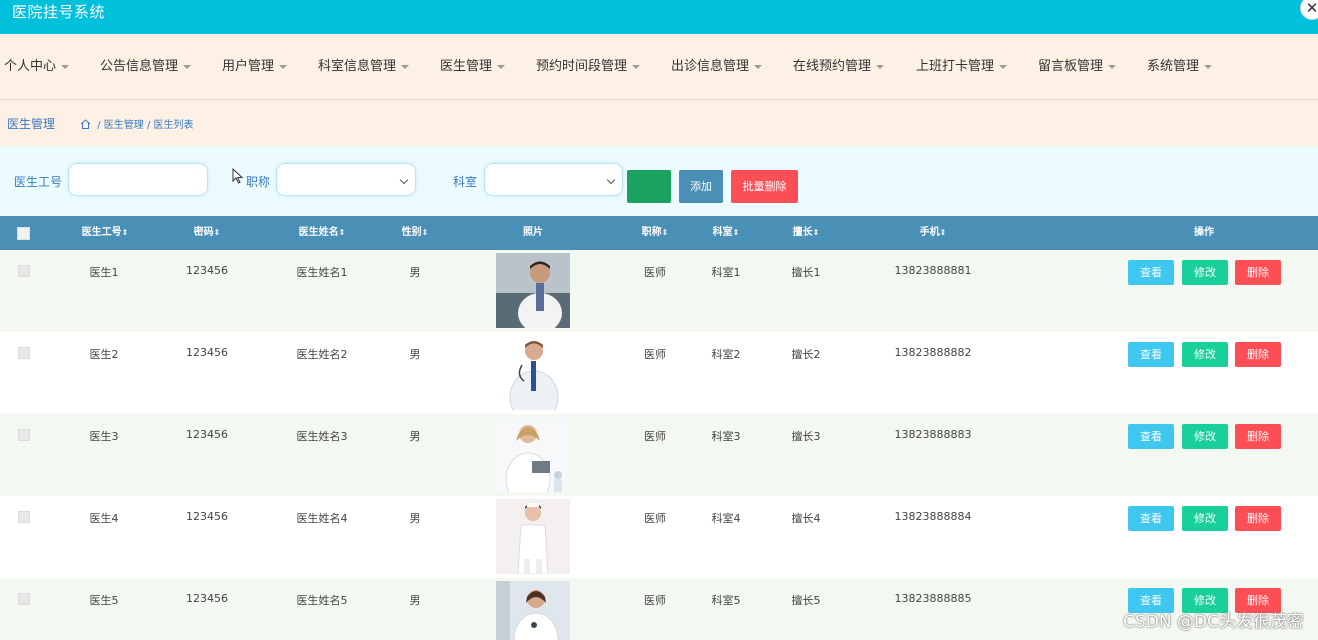 This screenshot has width=1318, height=640. Describe the element at coordinates (23, 233) in the screenshot. I see `select-all-checkbox` at that location.